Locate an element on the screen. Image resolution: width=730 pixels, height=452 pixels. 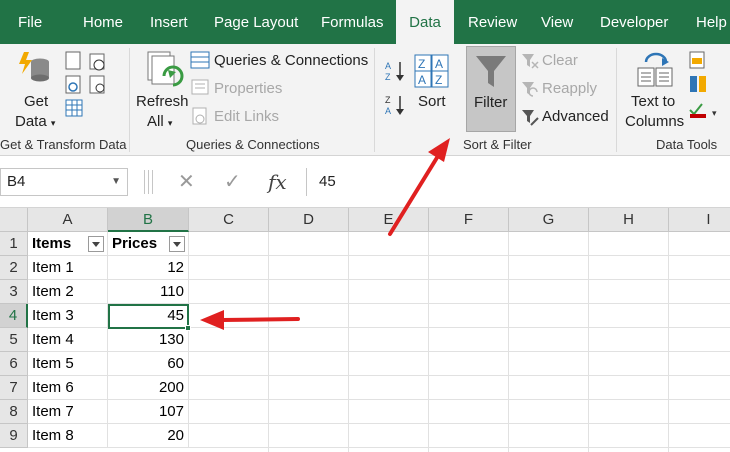
annotation-layer is located at coordinates (325, 234).